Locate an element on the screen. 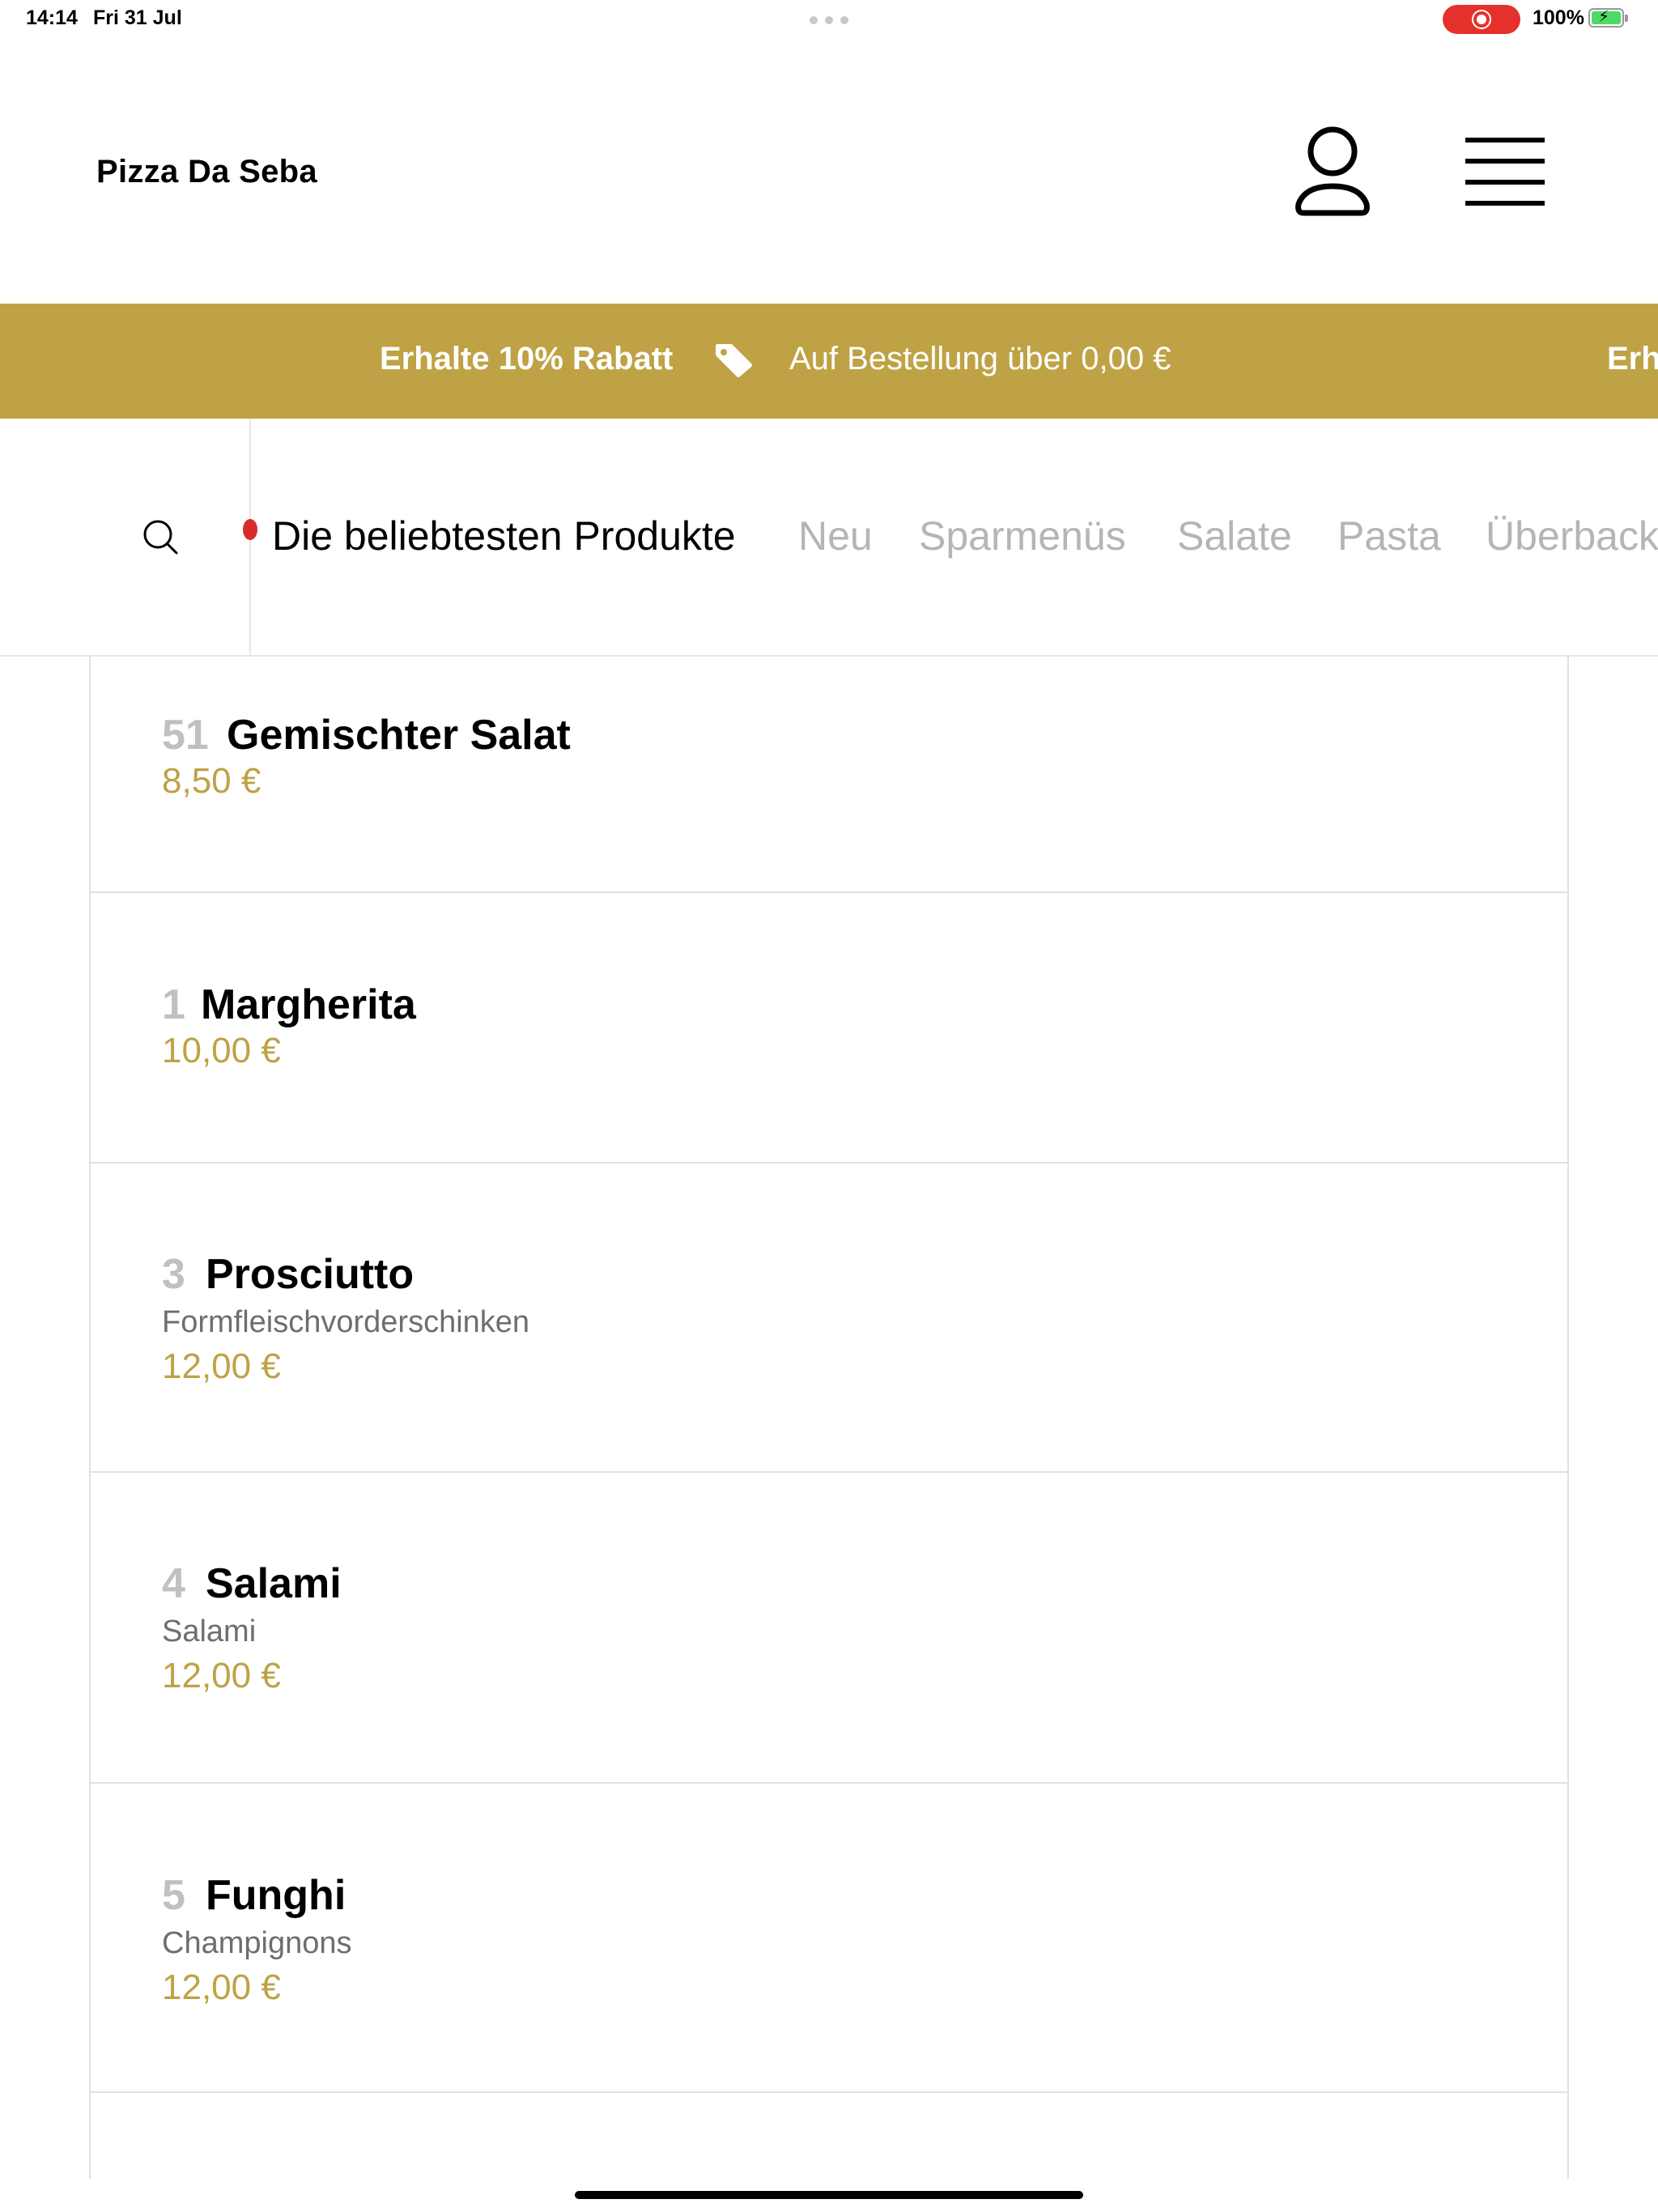 This screenshot has height=2212, width=1658. tab-ueberbacken: Überback is located at coordinates (1572, 536).